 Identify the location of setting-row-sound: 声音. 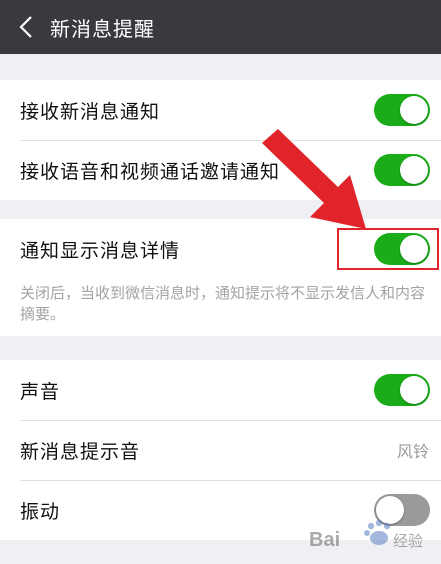
(220, 390).